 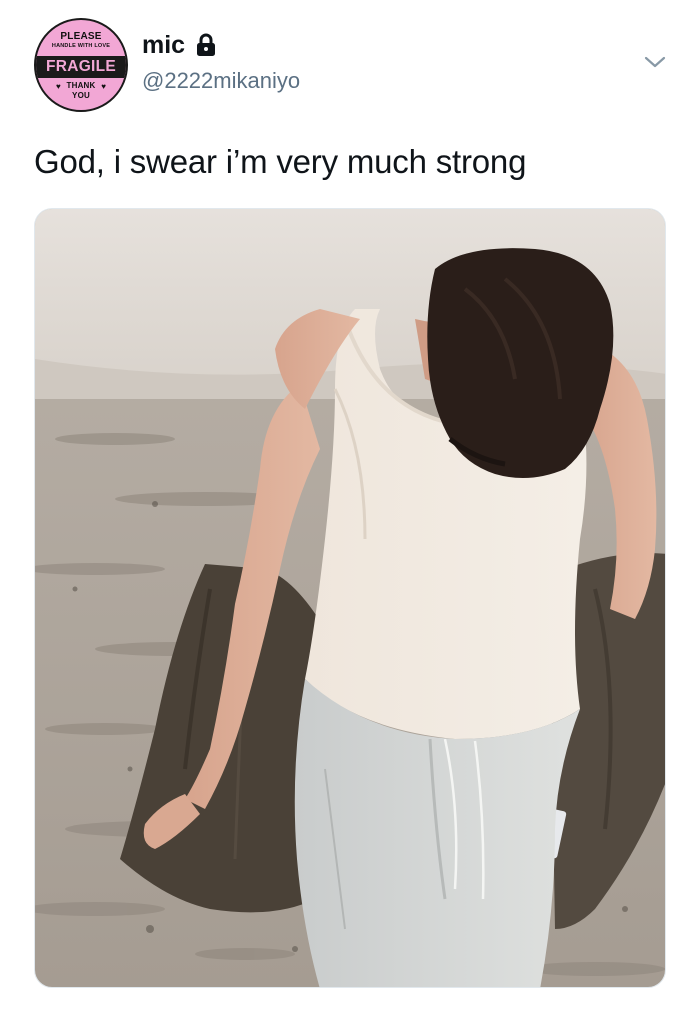 I want to click on avatar-text-fragile: FRAGILE, so click(x=81, y=67).